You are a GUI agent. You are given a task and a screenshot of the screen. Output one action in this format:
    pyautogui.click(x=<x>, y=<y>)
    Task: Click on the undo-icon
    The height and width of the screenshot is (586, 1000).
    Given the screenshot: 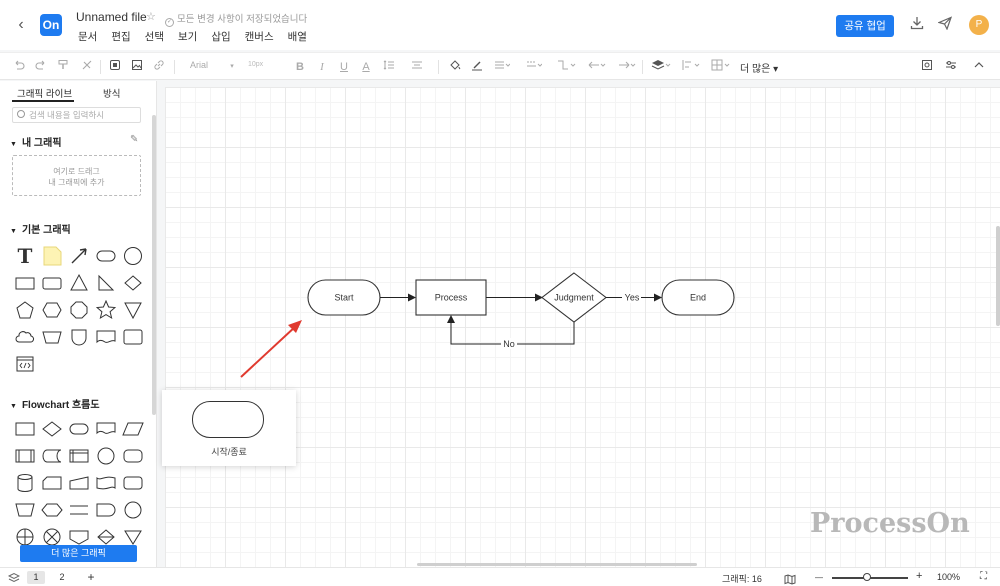 What is the action you would take?
    pyautogui.click(x=19, y=67)
    